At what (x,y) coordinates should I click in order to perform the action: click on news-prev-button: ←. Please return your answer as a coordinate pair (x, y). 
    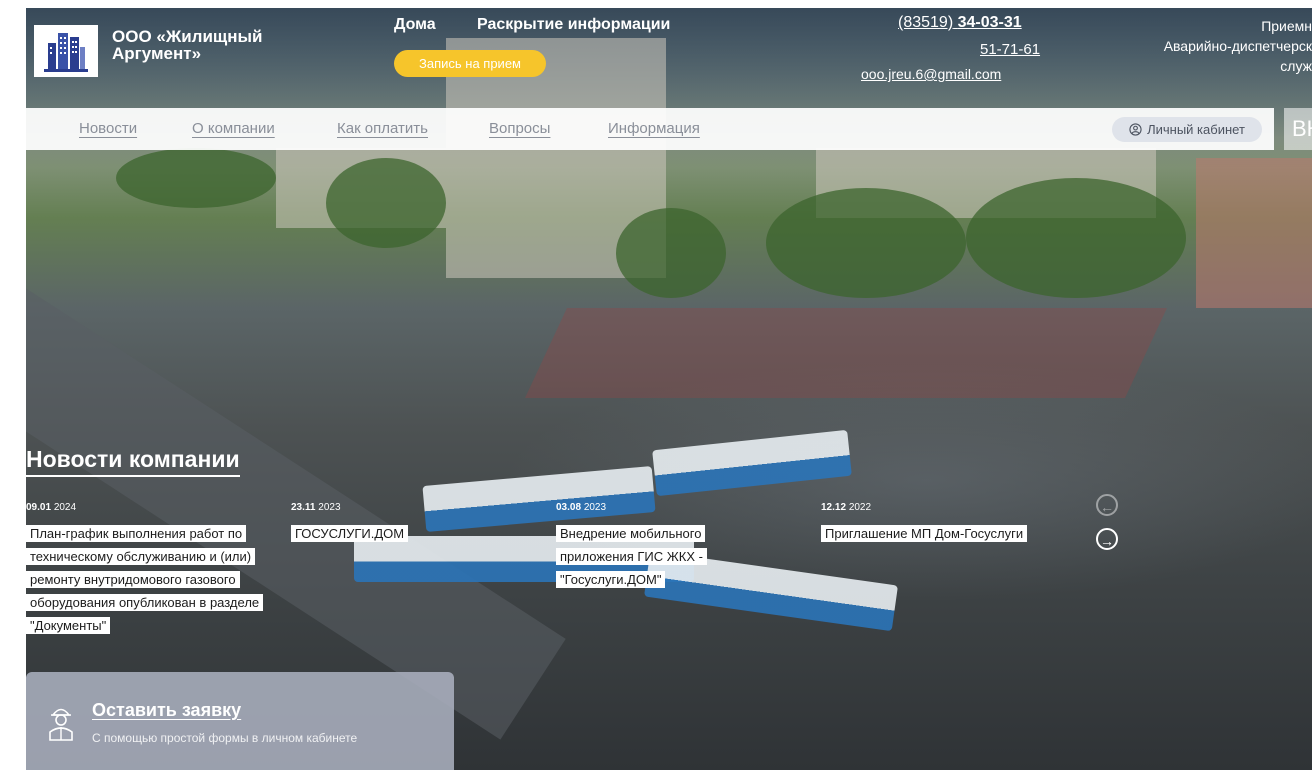
    Looking at the image, I should click on (1107, 505).